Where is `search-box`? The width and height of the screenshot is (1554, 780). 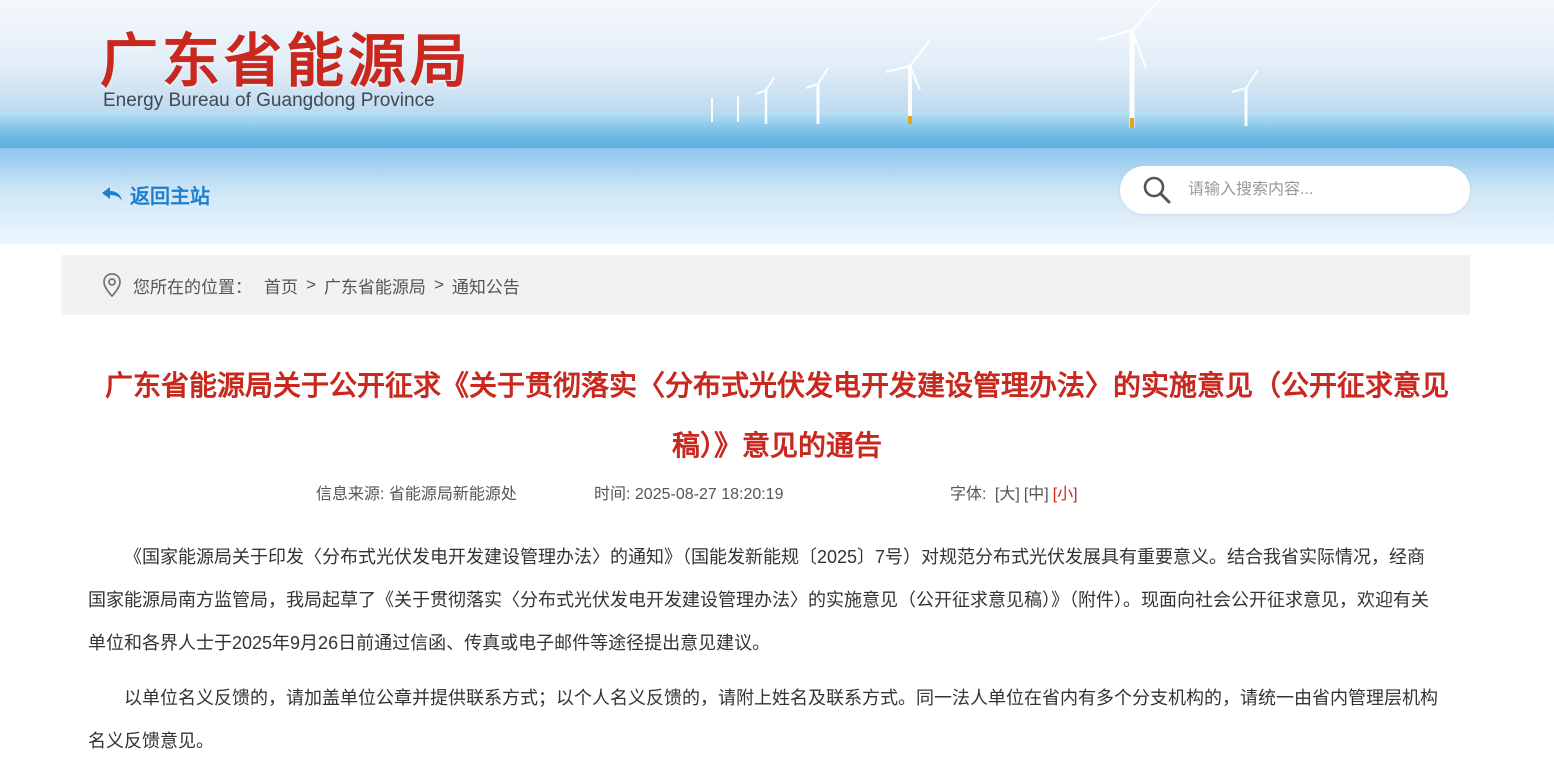
search-box is located at coordinates (1295, 190).